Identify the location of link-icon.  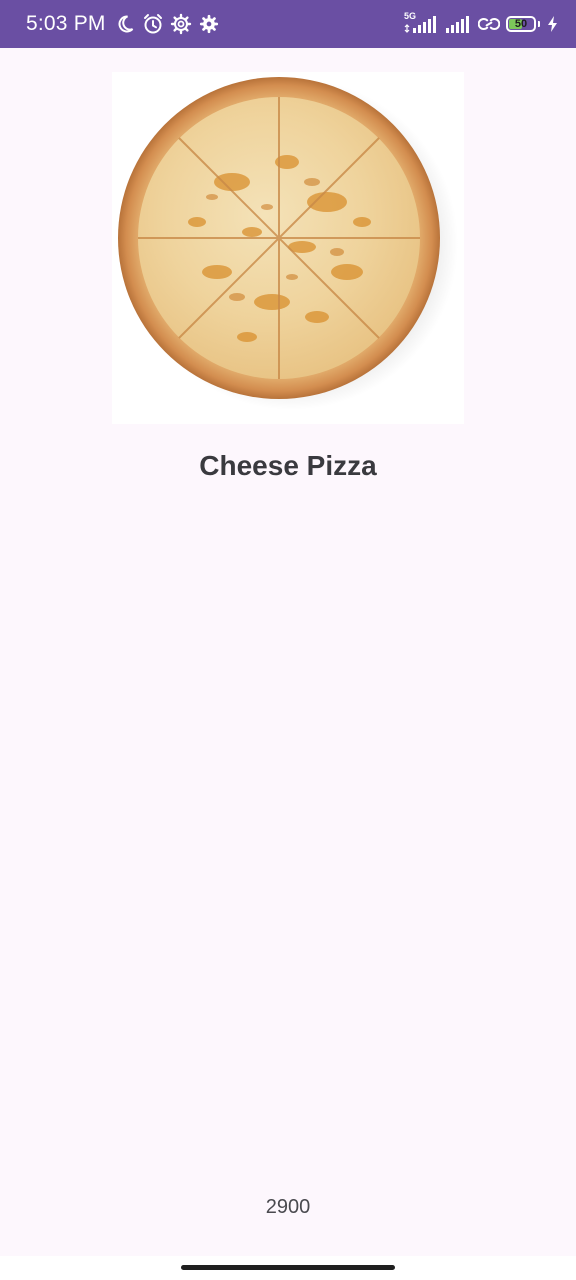
(489, 24).